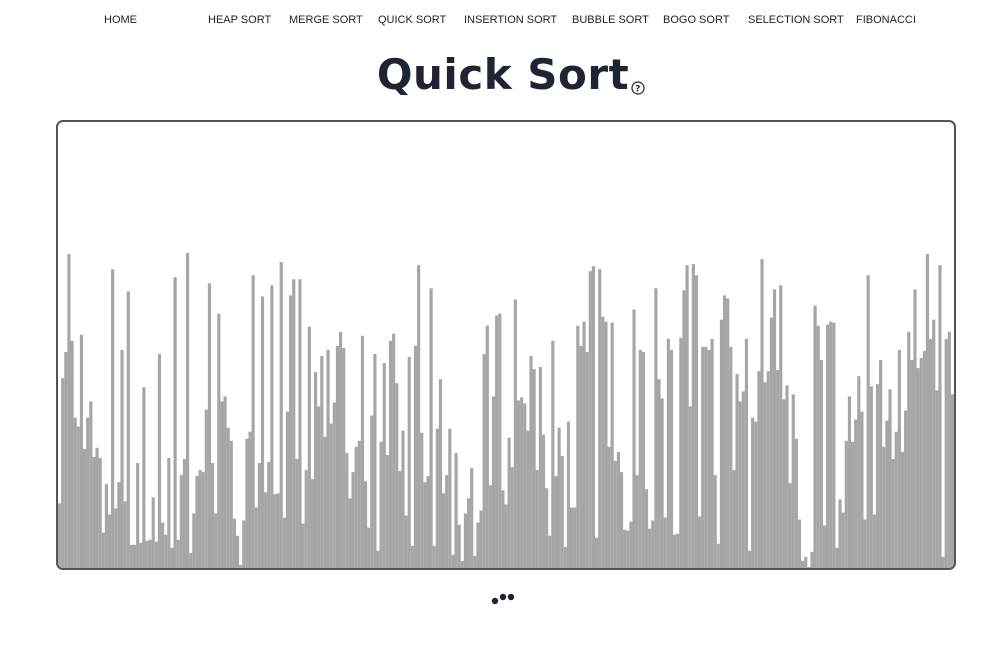 This screenshot has width=1006, height=648. I want to click on nav-item-merge-sort: MERGE SORT, so click(326, 20).